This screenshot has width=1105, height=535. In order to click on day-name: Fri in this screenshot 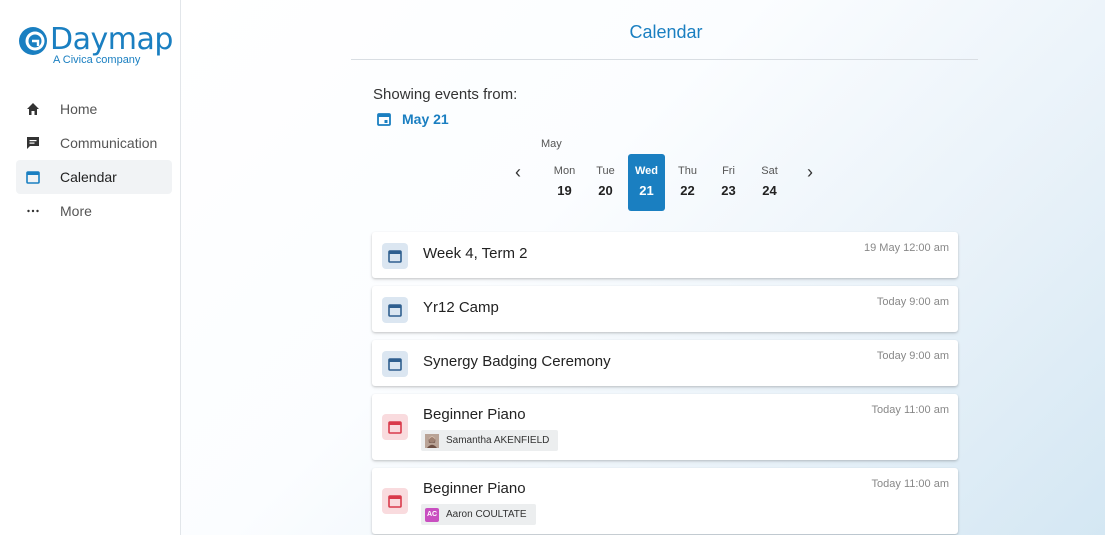, I will do `click(728, 171)`.